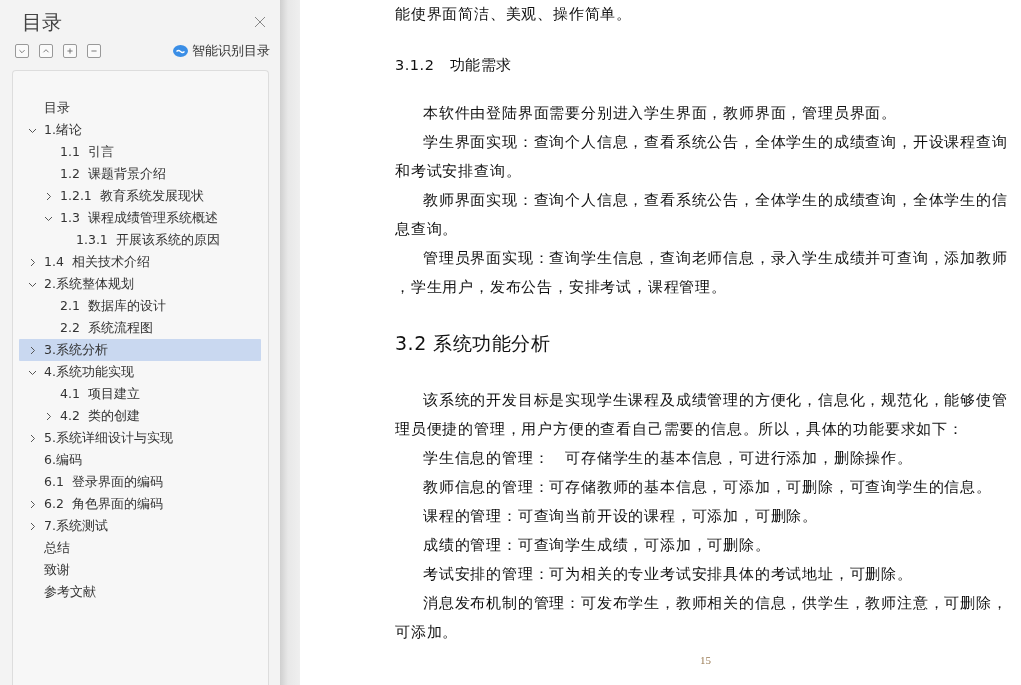  Describe the element at coordinates (702, 215) in the screenshot. I see `paragraph-text: 教师界面实现：查询个人信息，查看系统公告，全体学生的成绩查询，全体学生的信息查询。` at that location.